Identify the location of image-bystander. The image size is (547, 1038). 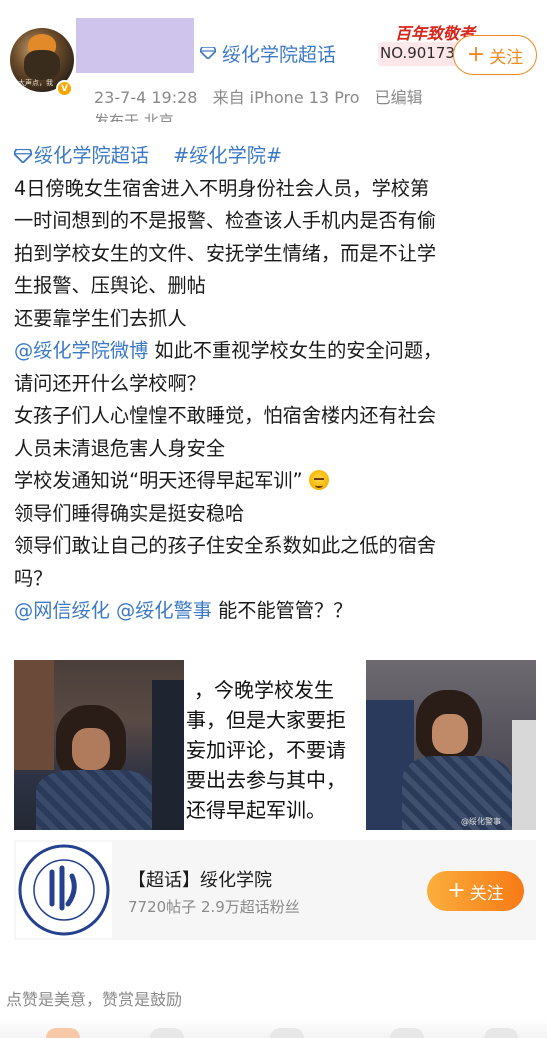
(524, 775).